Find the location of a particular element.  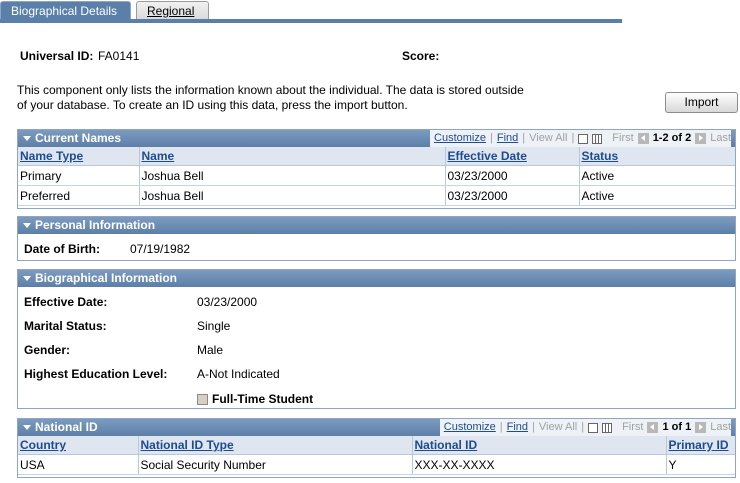

gender-value: Male is located at coordinates (210, 350).